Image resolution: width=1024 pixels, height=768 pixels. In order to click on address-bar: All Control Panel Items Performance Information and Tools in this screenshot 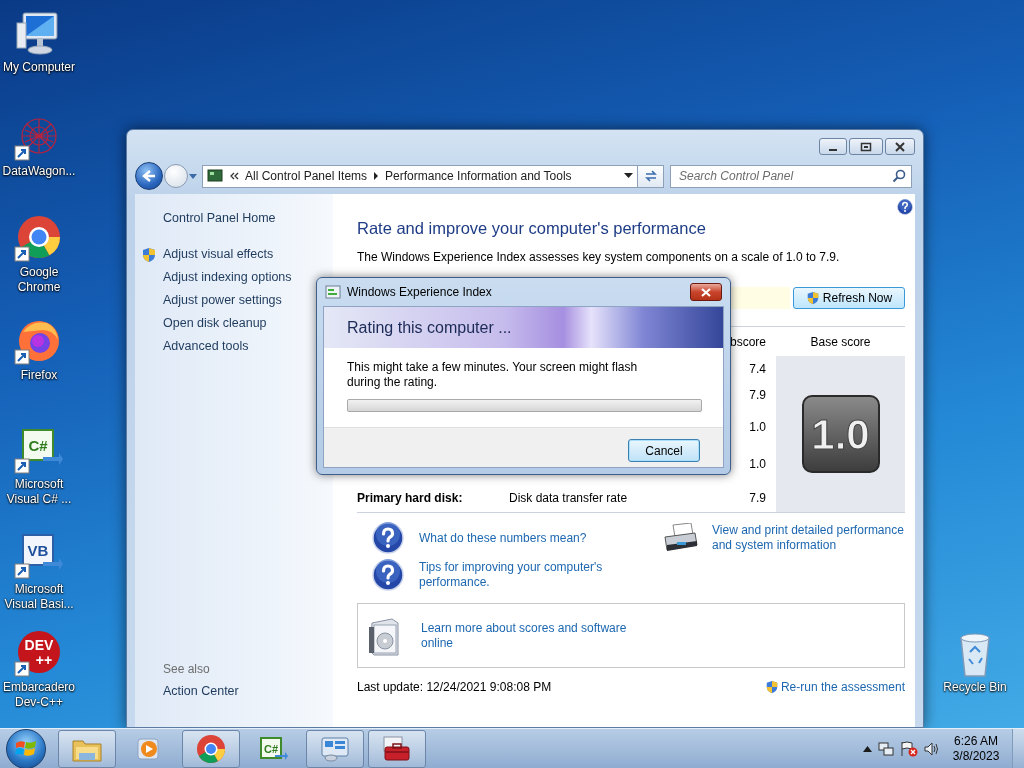, I will do `click(420, 176)`.